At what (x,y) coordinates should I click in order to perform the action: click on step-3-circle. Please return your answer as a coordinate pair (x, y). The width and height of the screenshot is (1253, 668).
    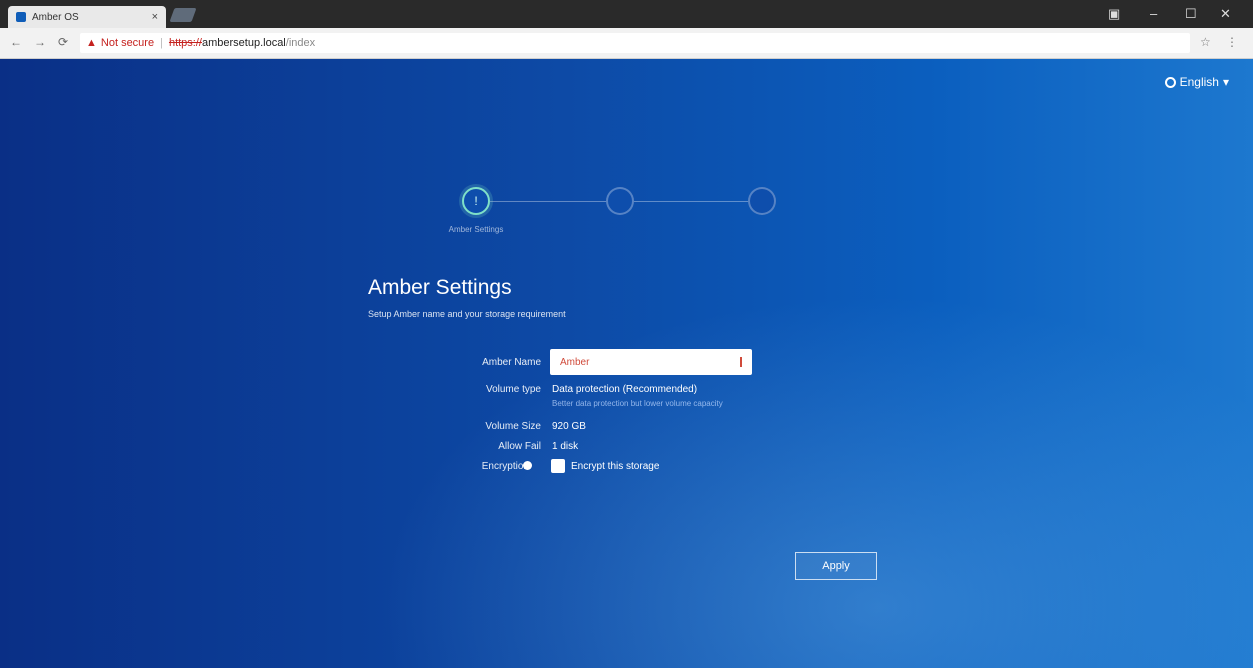
    Looking at the image, I should click on (762, 201).